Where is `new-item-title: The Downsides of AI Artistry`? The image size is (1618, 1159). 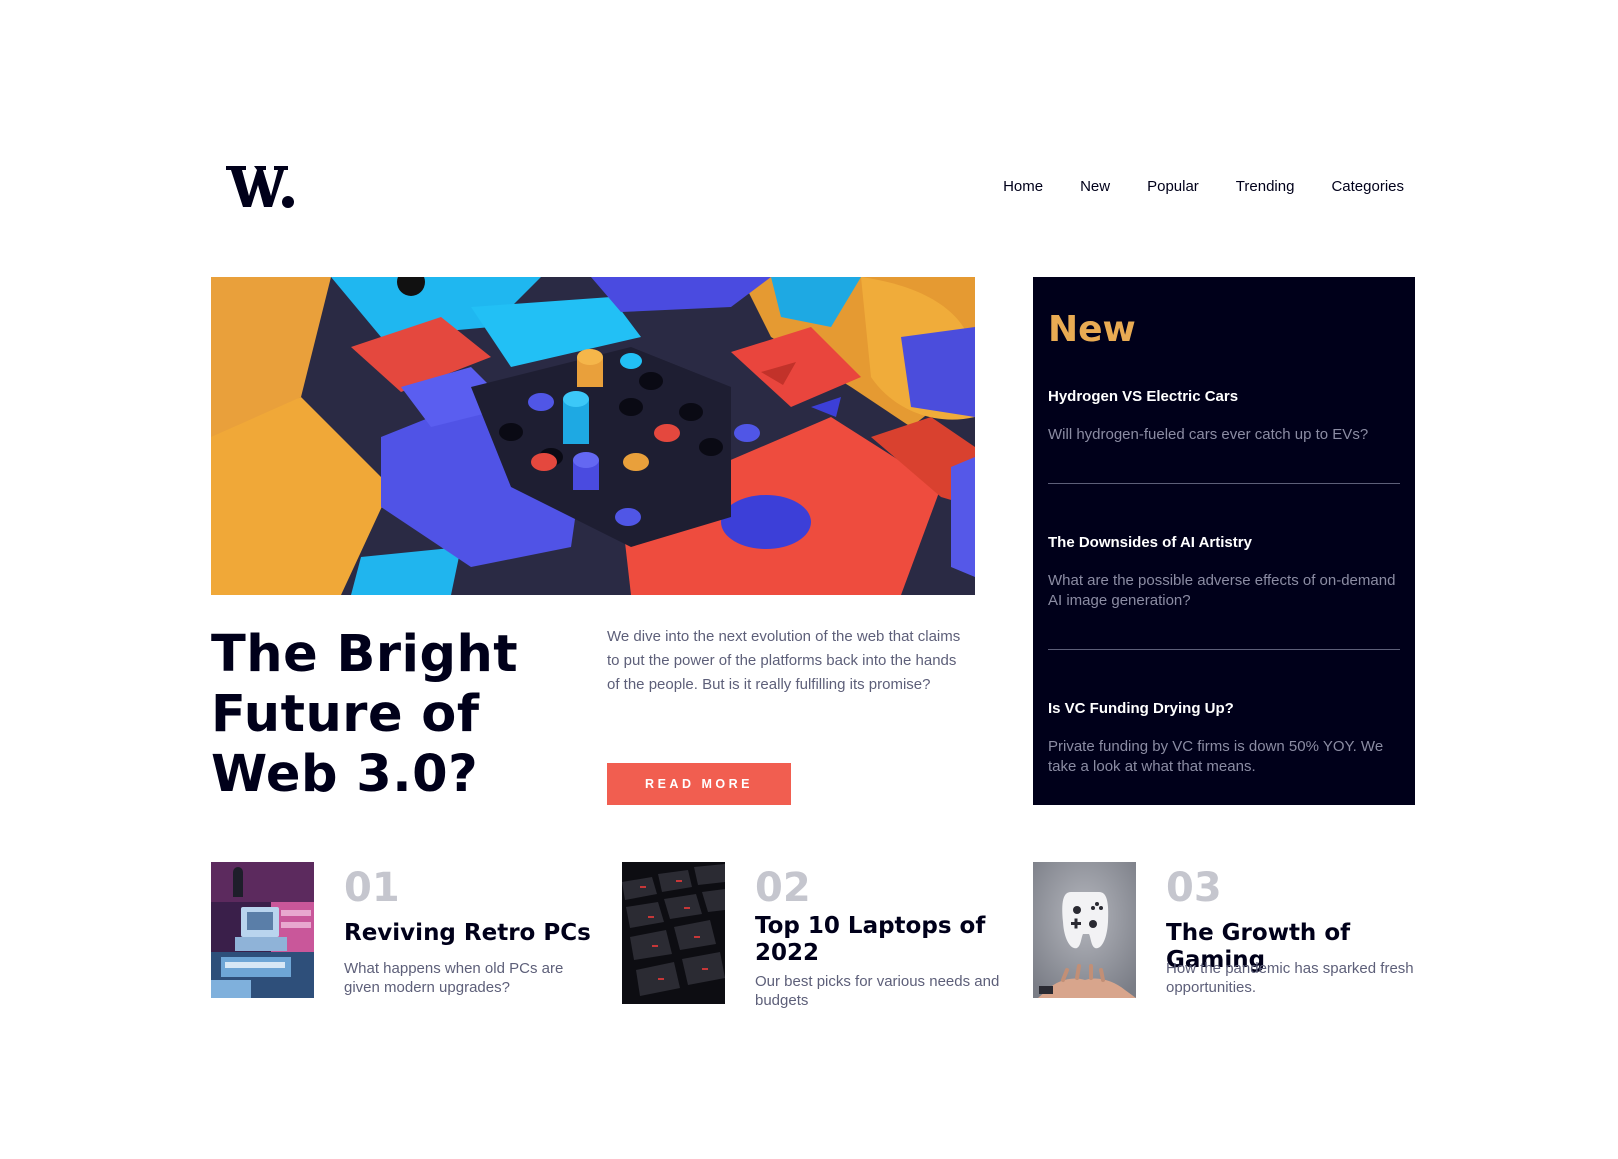 new-item-title: The Downsides of AI Artistry is located at coordinates (1150, 542).